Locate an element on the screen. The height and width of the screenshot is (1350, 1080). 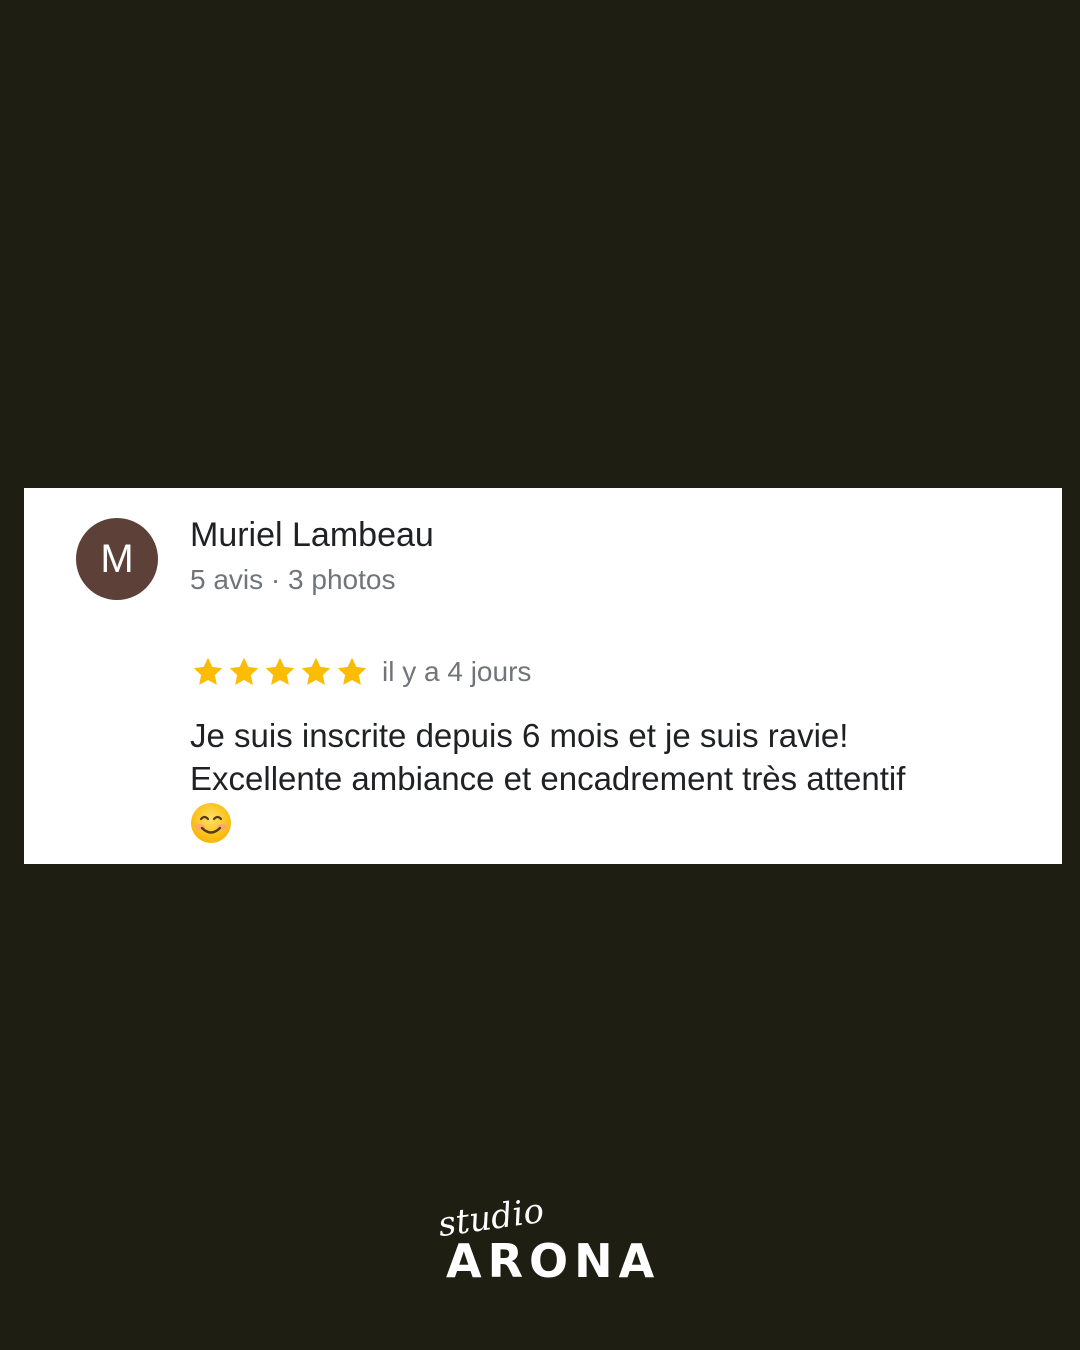
logo-main-text: ARONA is located at coordinates (553, 1261).